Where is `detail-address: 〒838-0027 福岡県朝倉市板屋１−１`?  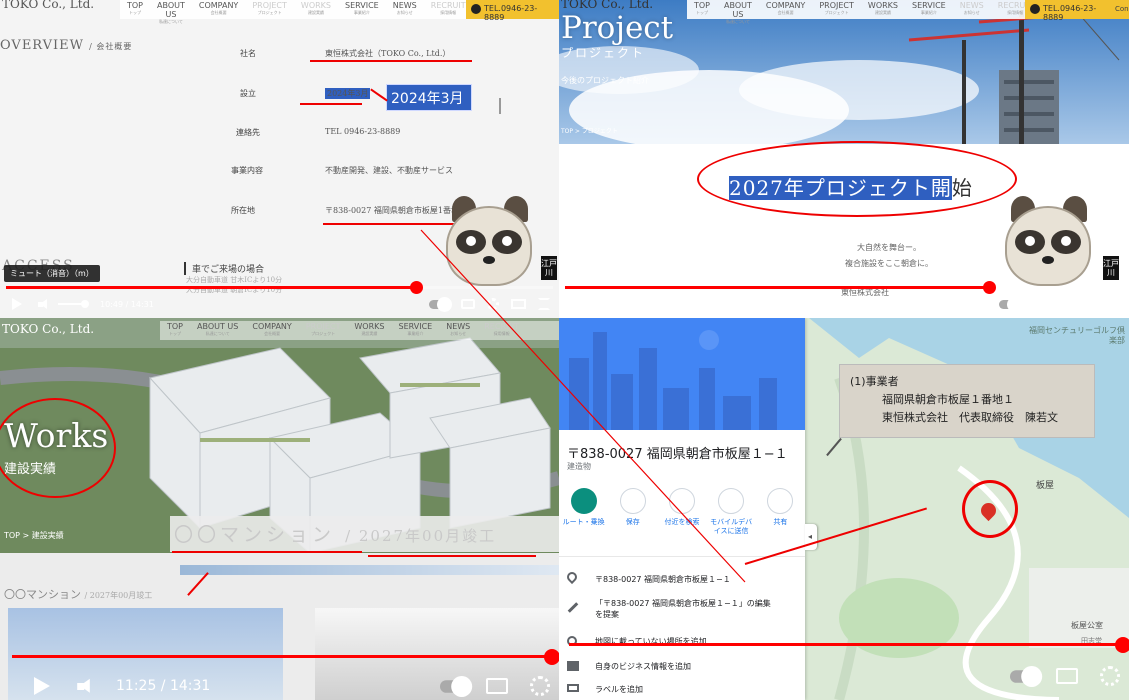 detail-address: 〒838-0027 福岡県朝倉市板屋１−１ is located at coordinates (663, 579).